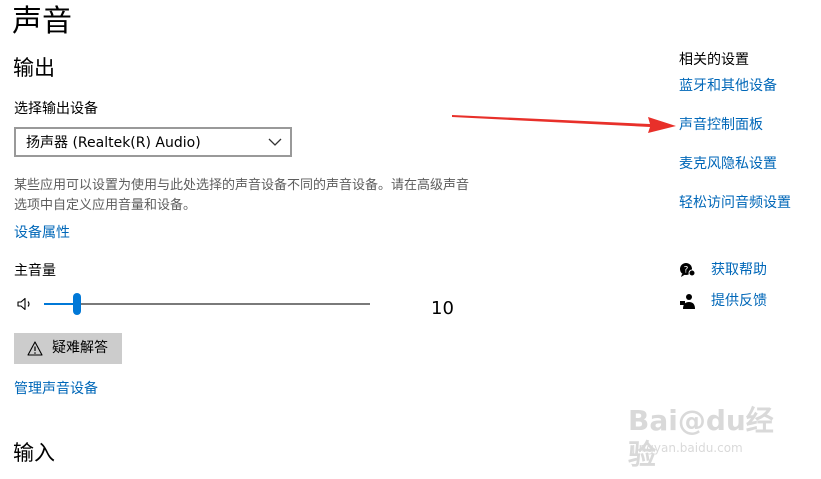 The width and height of the screenshot is (821, 479). I want to click on page-title: 声音, so click(42, 21).